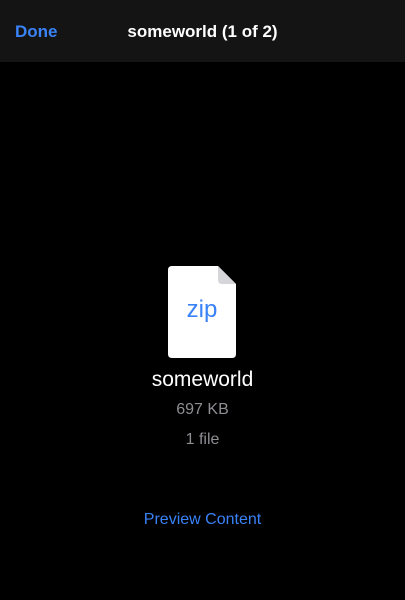 The height and width of the screenshot is (600, 405). I want to click on page-title: someworld (1 of 2), so click(202, 31).